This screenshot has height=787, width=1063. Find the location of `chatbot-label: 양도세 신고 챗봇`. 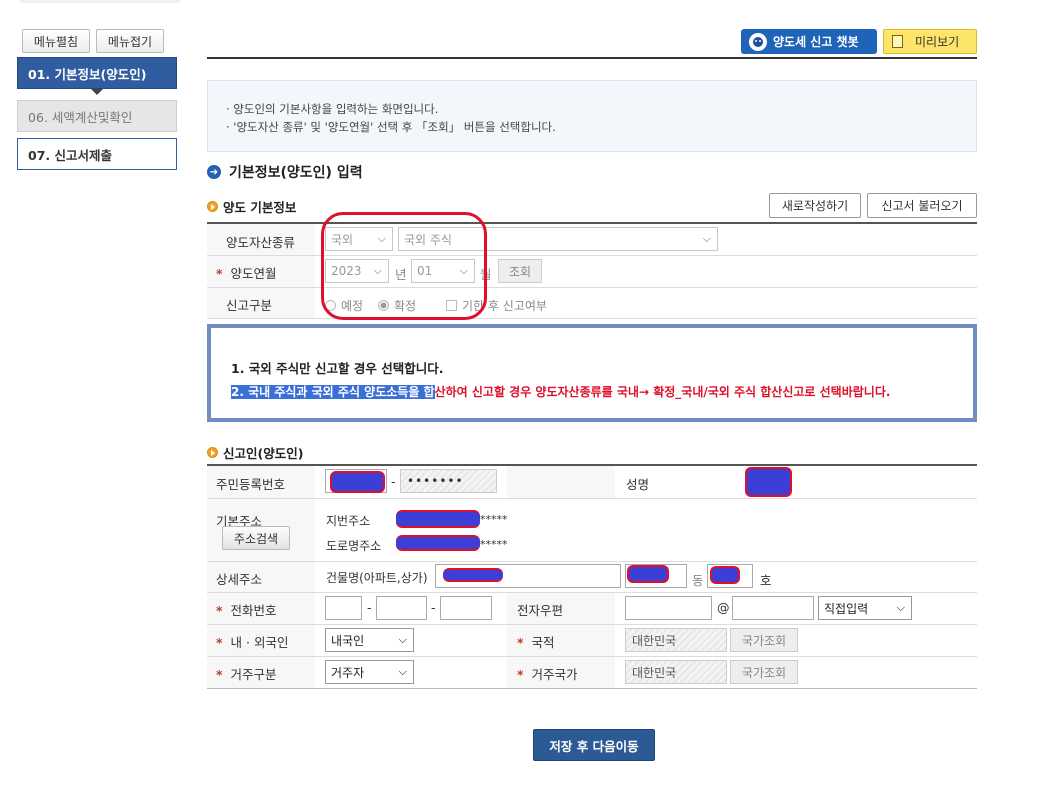

chatbot-label: 양도세 신고 챗봇 is located at coordinates (816, 42).